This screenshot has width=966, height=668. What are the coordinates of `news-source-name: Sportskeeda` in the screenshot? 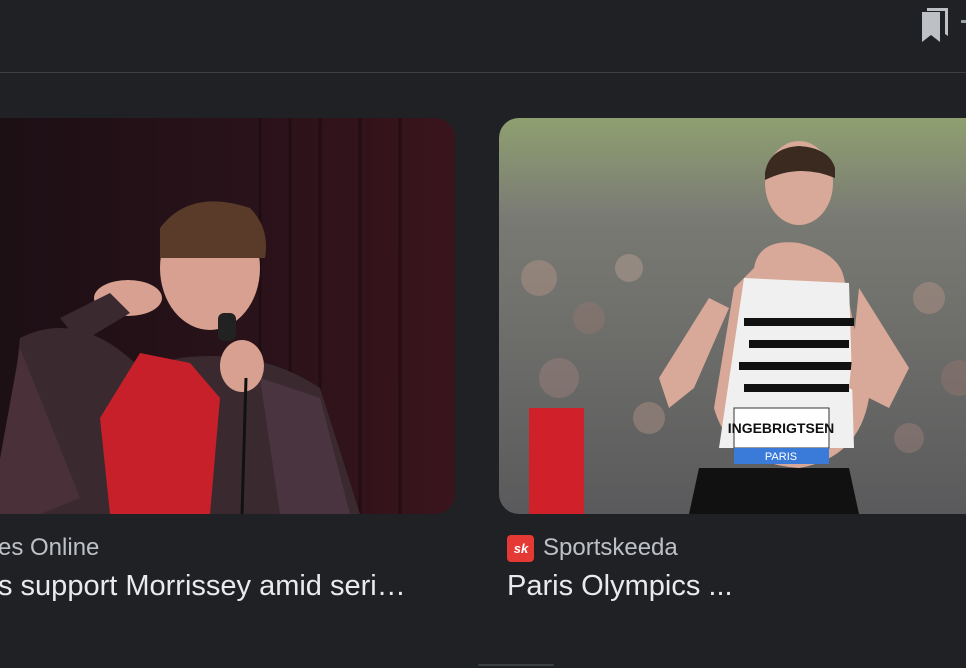 It's located at (610, 547).